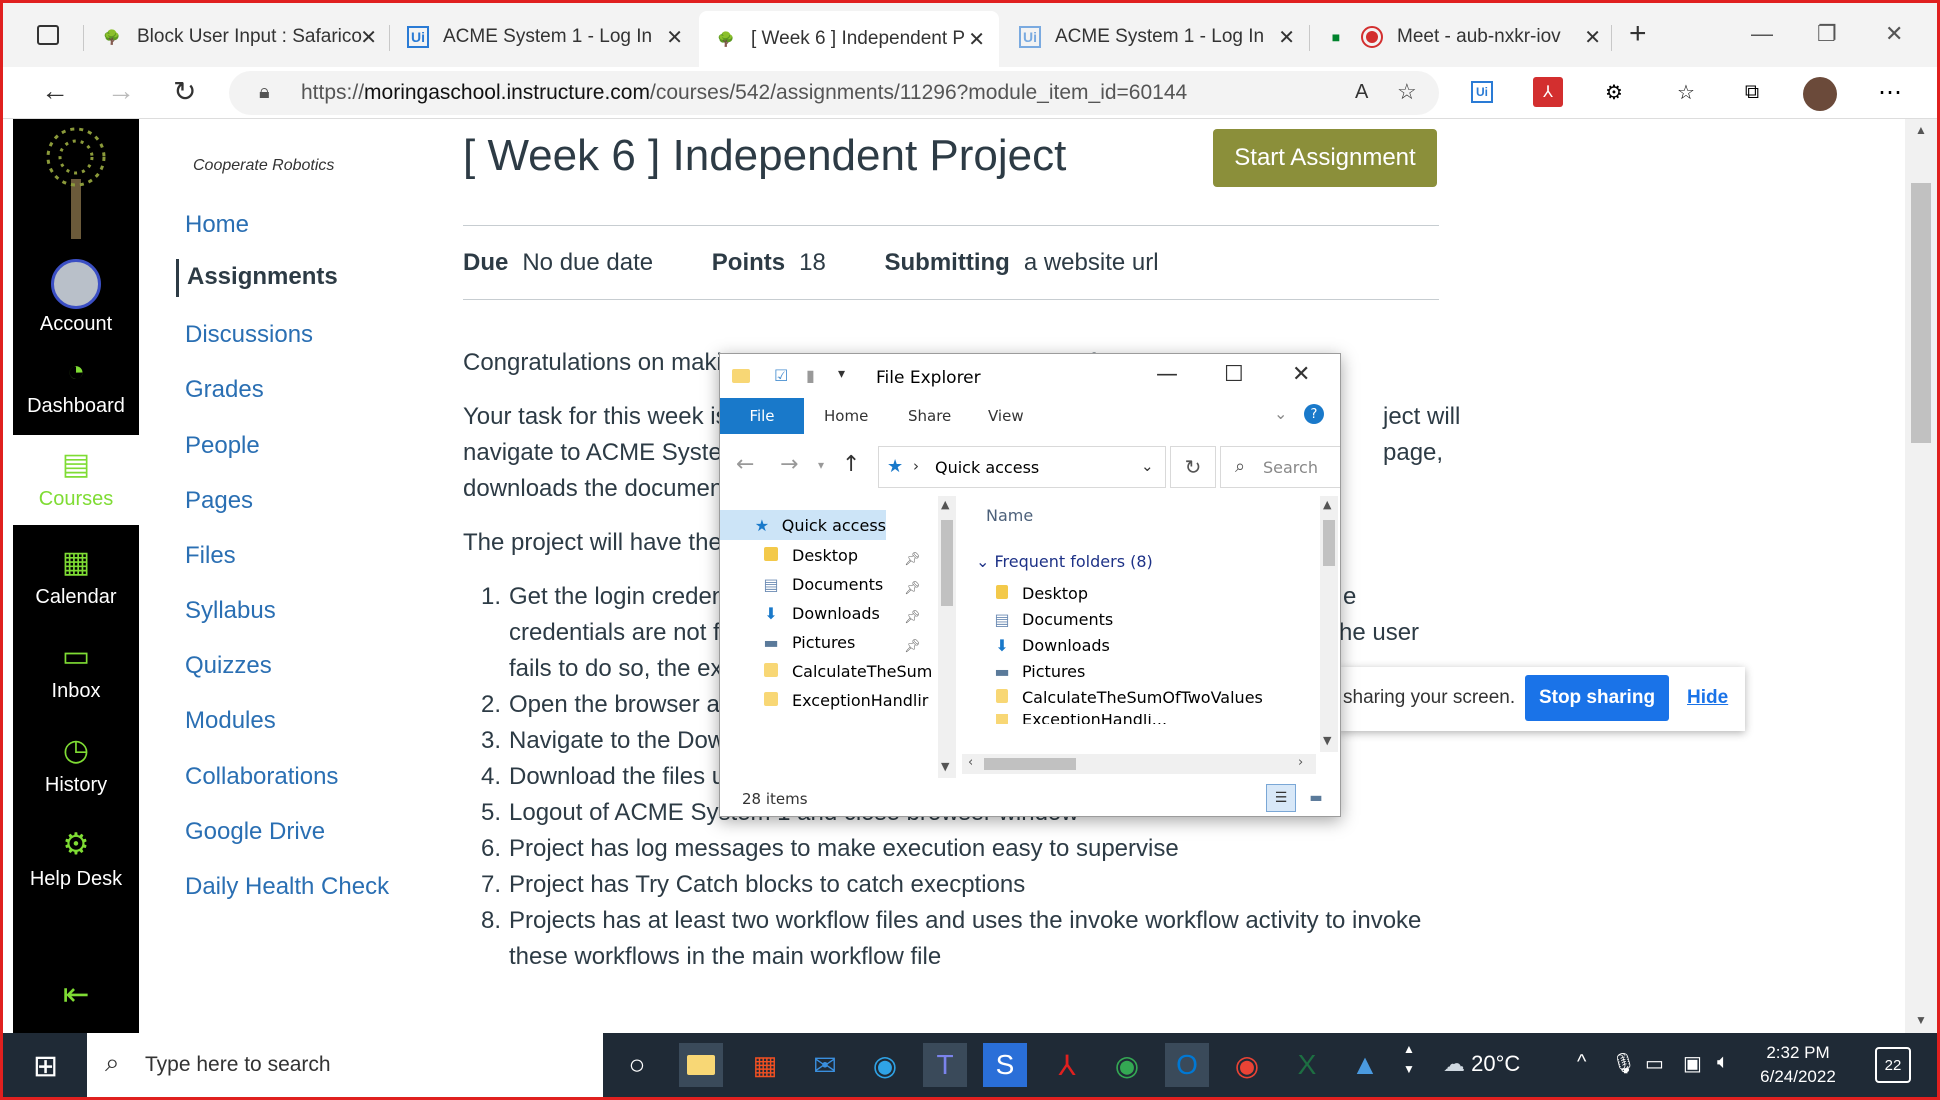 The height and width of the screenshot is (1100, 1940). What do you see at coordinates (1280, 413) in the screenshot?
I see `expand-ribbon-icon: ⌄` at bounding box center [1280, 413].